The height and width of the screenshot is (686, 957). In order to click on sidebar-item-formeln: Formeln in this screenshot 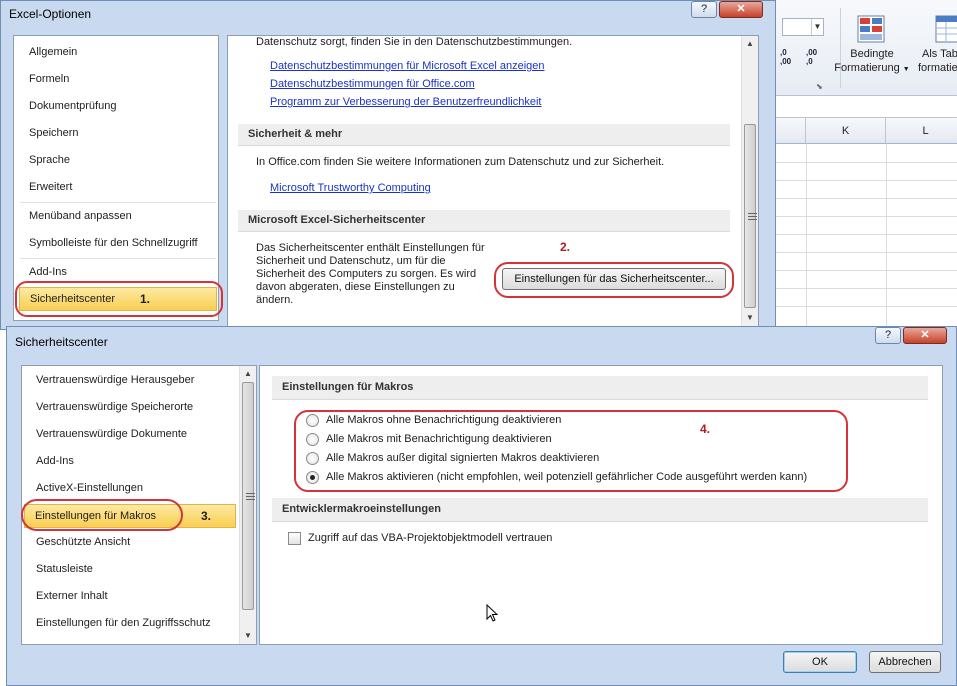, I will do `click(49, 79)`.